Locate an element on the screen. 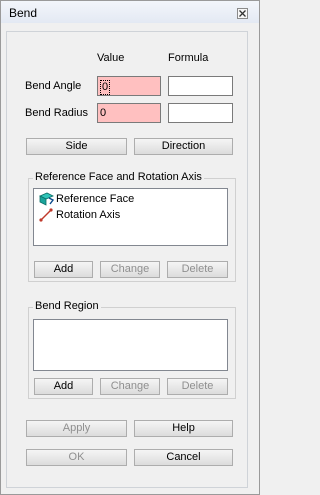 This screenshot has width=320, height=495. direction-button: Direction is located at coordinates (183, 146).